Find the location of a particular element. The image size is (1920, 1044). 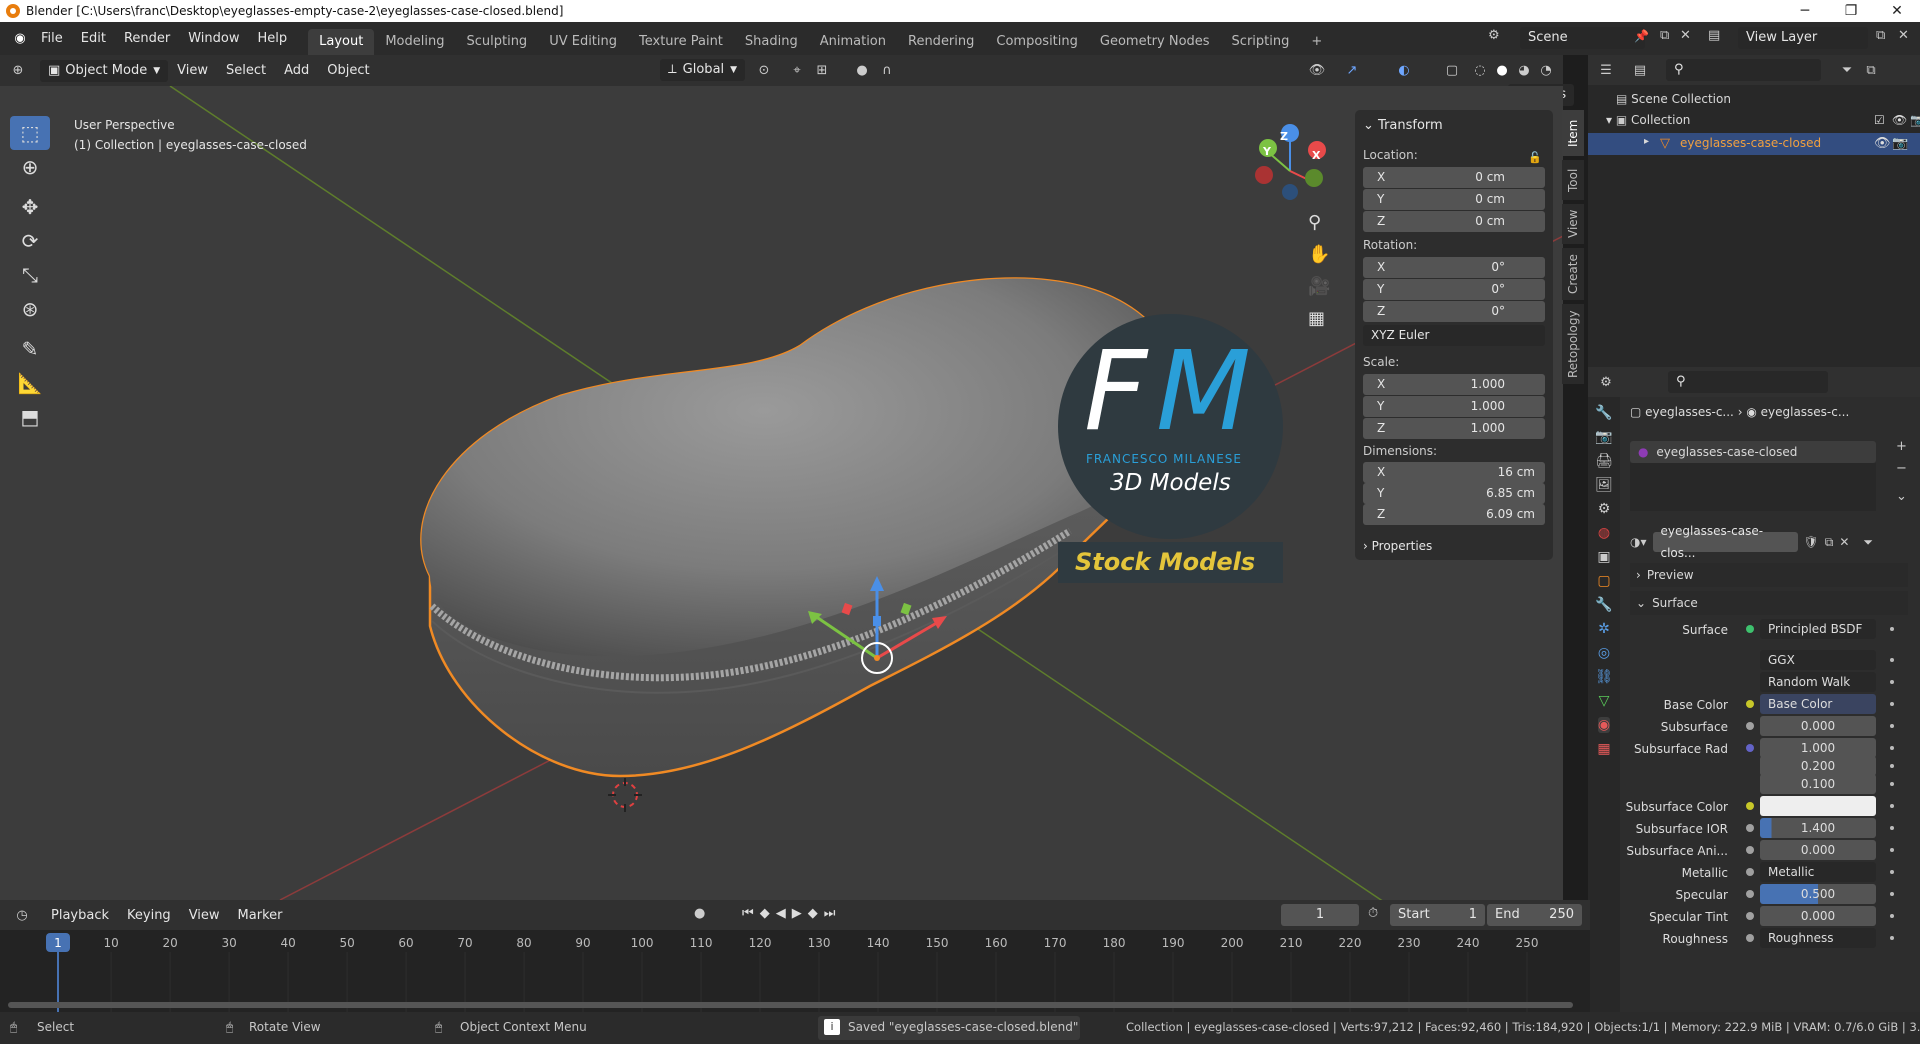

viewport-menu-object: Object is located at coordinates (348, 70).